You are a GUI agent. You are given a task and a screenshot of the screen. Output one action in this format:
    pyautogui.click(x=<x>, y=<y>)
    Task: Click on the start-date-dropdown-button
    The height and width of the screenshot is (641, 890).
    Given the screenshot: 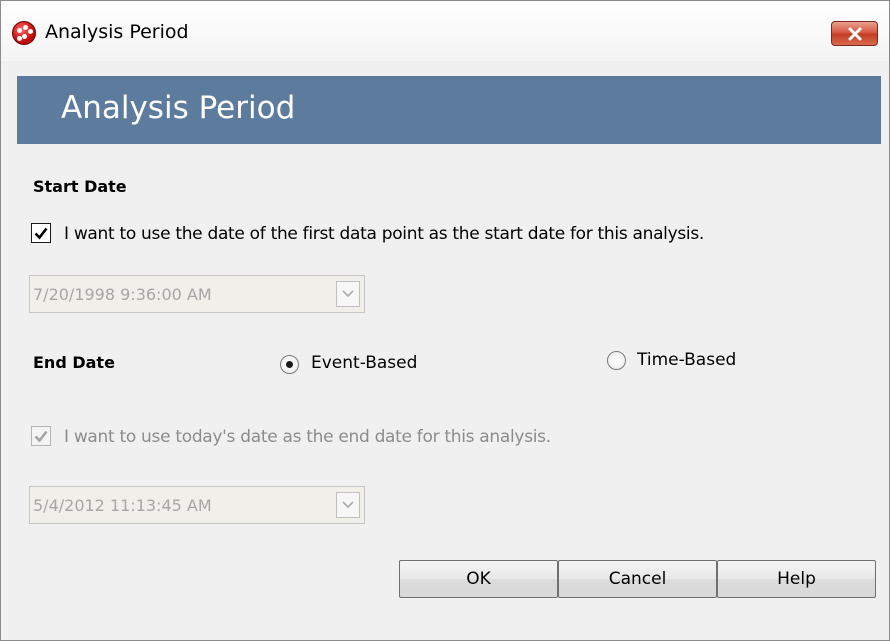 What is the action you would take?
    pyautogui.click(x=348, y=294)
    